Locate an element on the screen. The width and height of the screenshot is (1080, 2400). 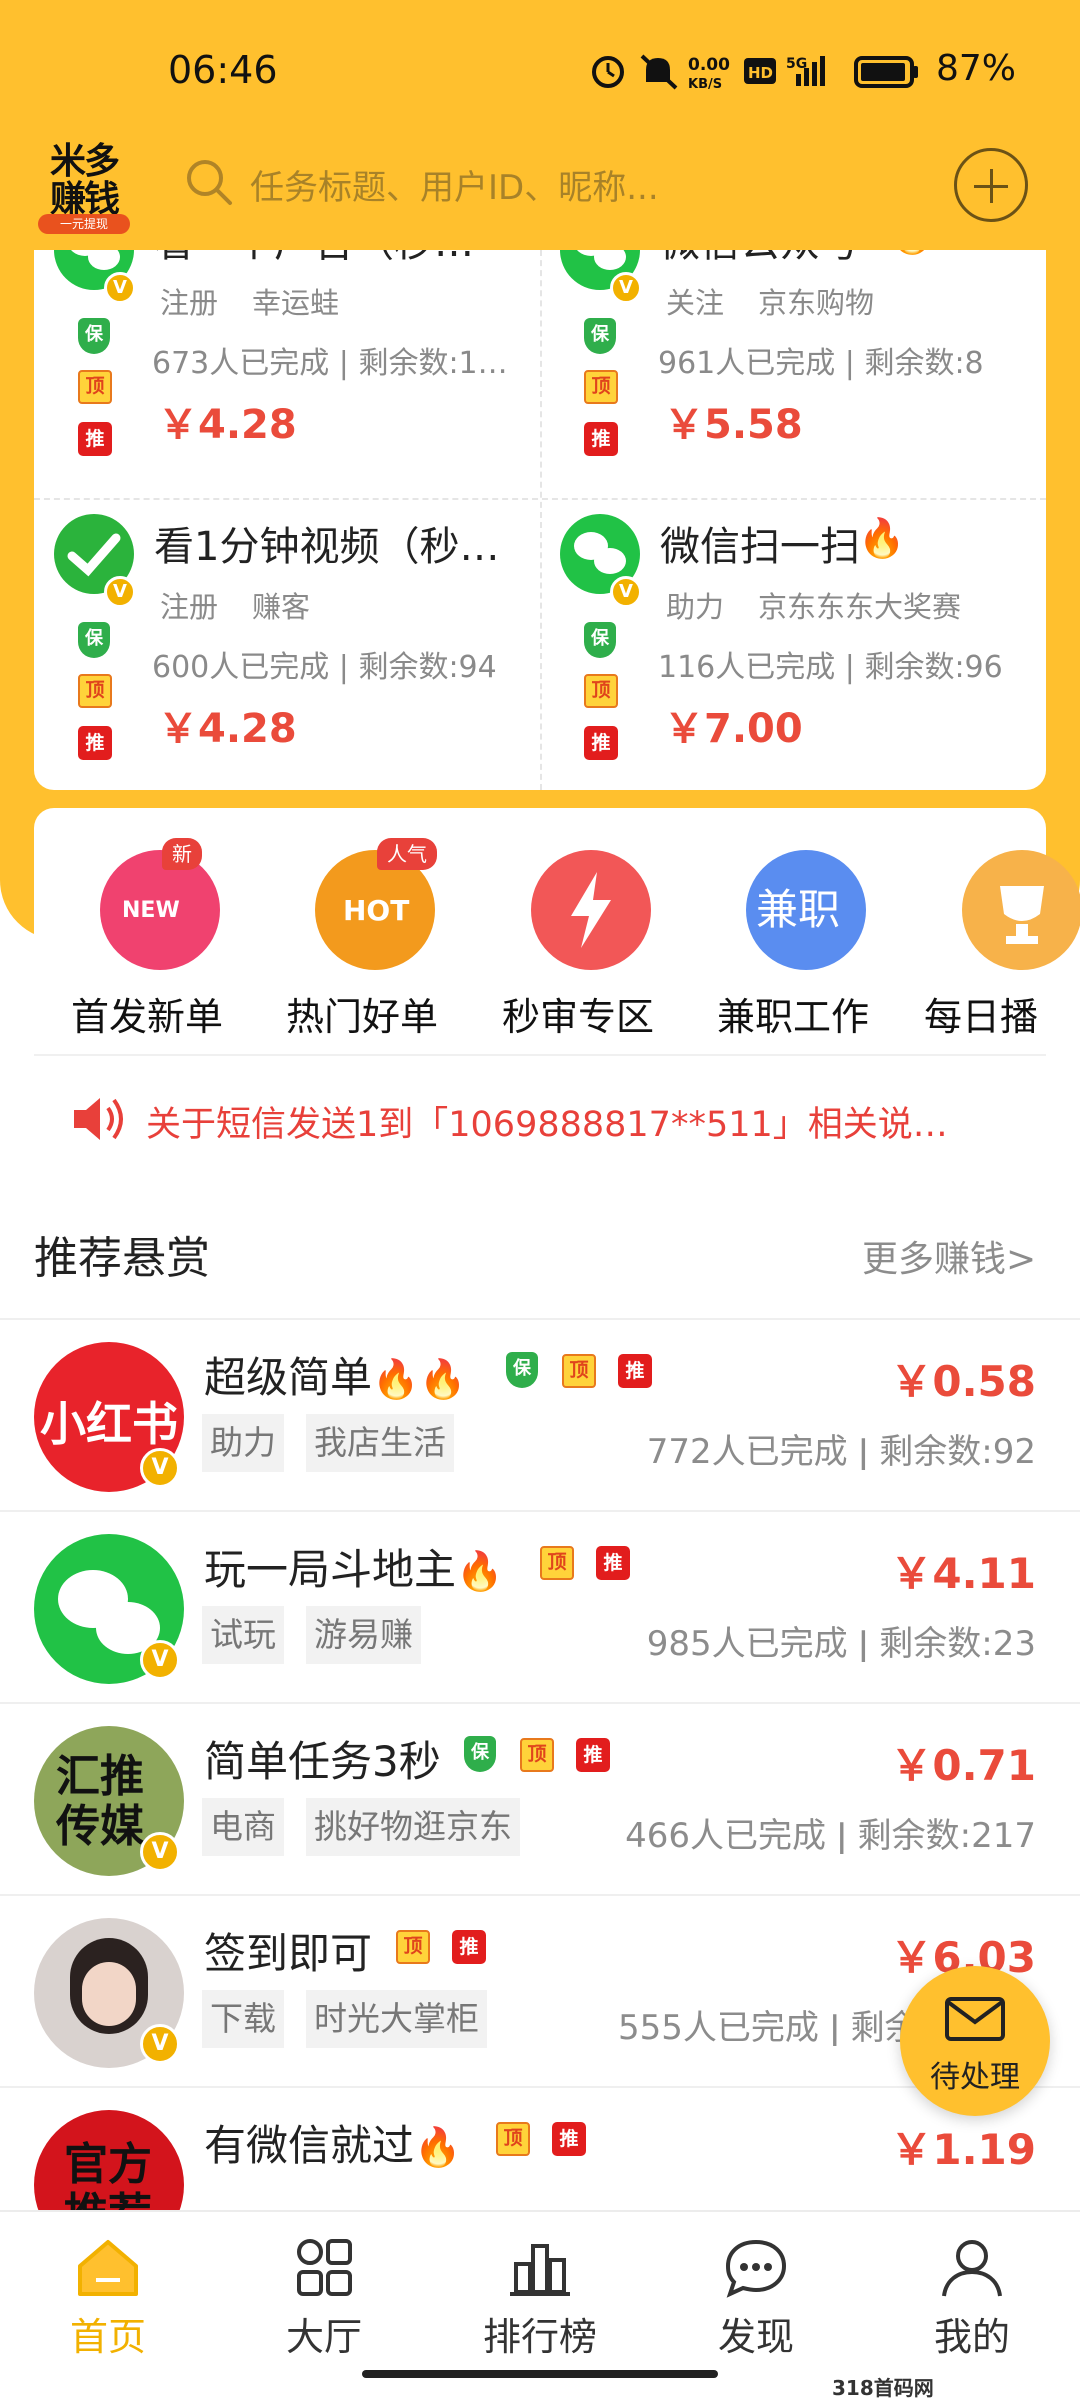
search-icon is located at coordinates (209, 182).